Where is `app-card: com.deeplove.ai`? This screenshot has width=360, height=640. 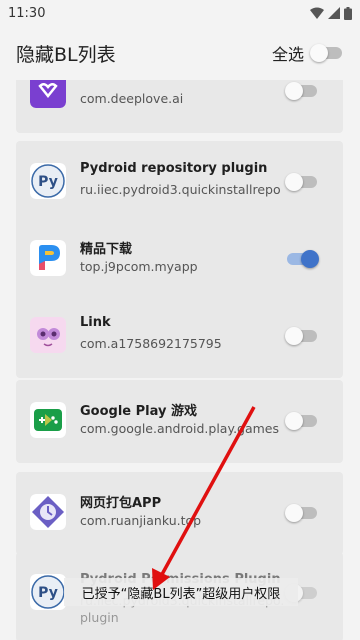 app-card: com.deeplove.ai is located at coordinates (179, 106).